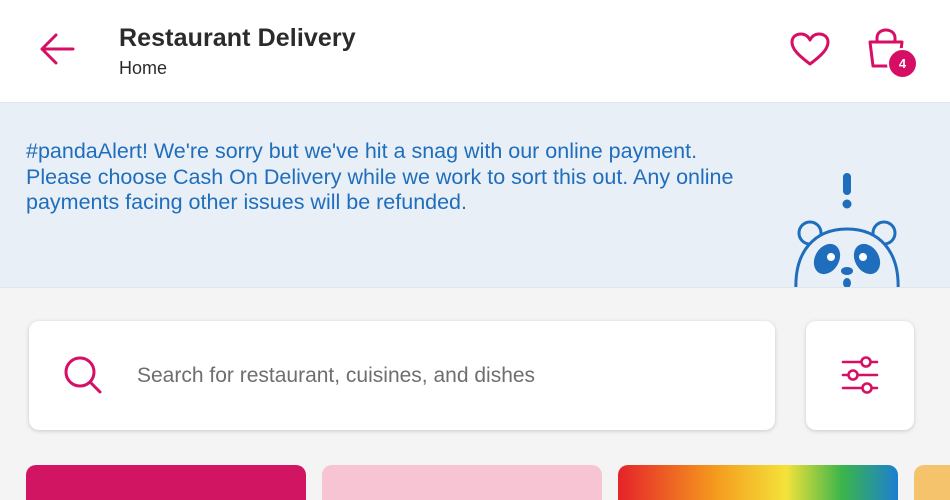 The width and height of the screenshot is (950, 500). I want to click on back-button, so click(57, 50).